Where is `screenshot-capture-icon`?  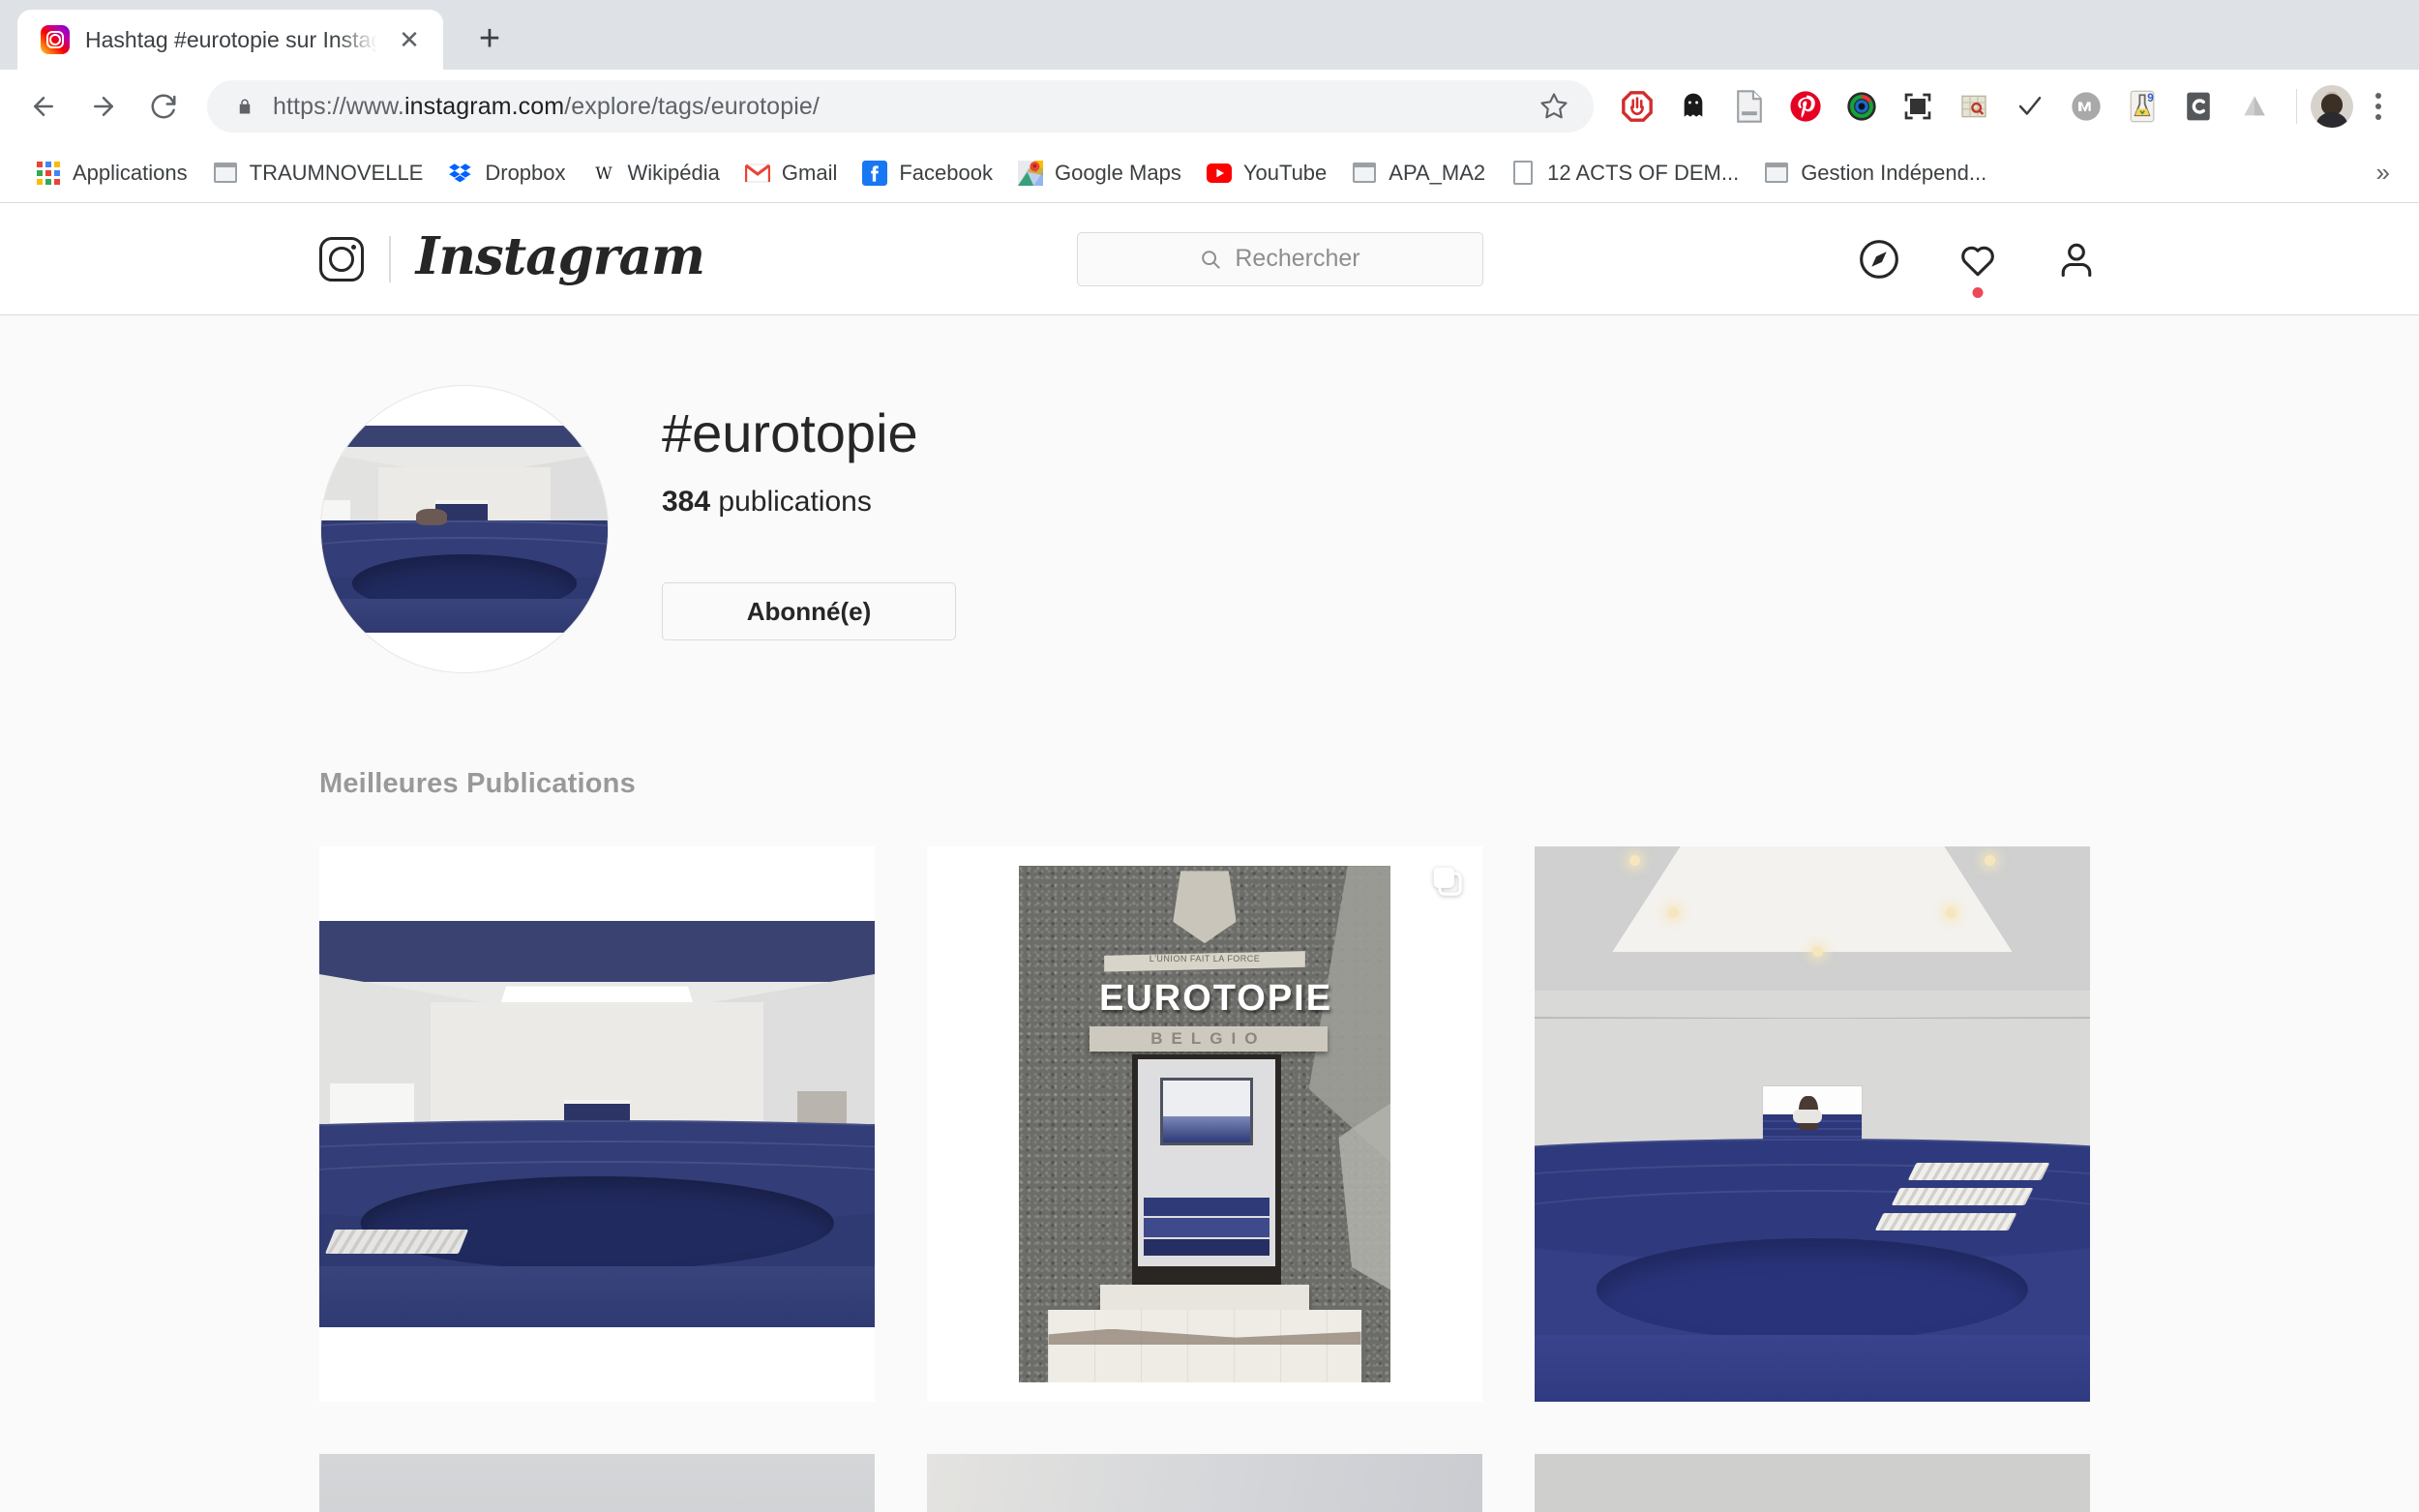
screenshot-capture-icon is located at coordinates (1918, 106).